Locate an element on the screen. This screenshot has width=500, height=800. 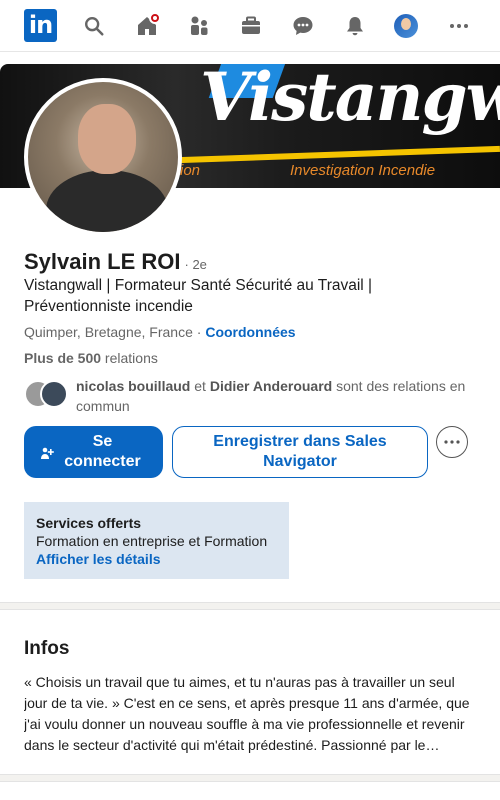
photo-head is located at coordinates (107, 139).